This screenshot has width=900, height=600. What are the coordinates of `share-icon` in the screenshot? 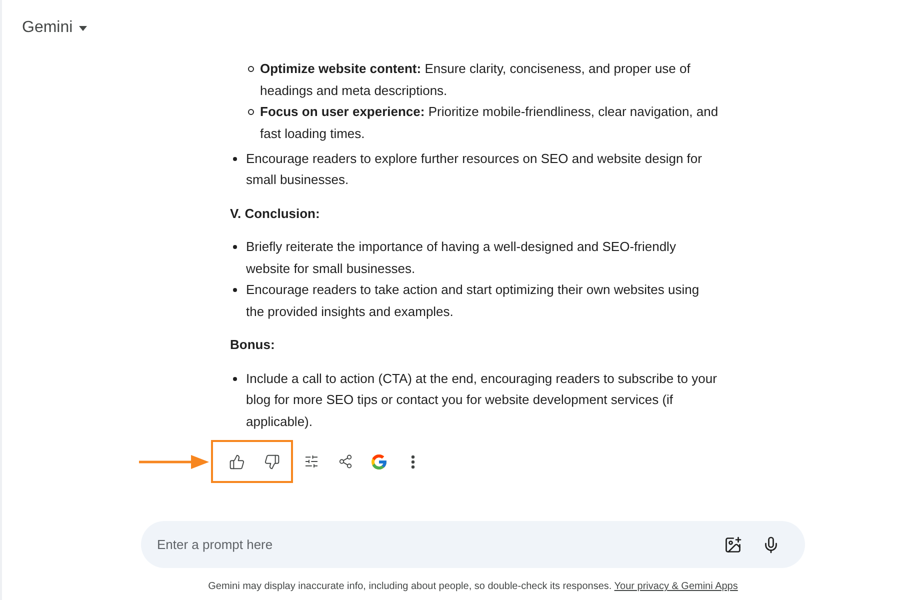 It's located at (345, 461).